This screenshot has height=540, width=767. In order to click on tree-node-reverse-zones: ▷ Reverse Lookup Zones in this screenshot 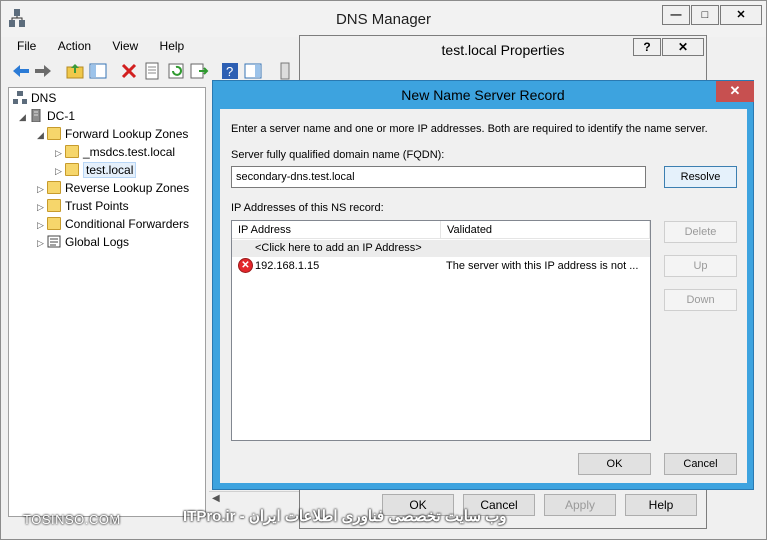, I will do `click(113, 190)`.